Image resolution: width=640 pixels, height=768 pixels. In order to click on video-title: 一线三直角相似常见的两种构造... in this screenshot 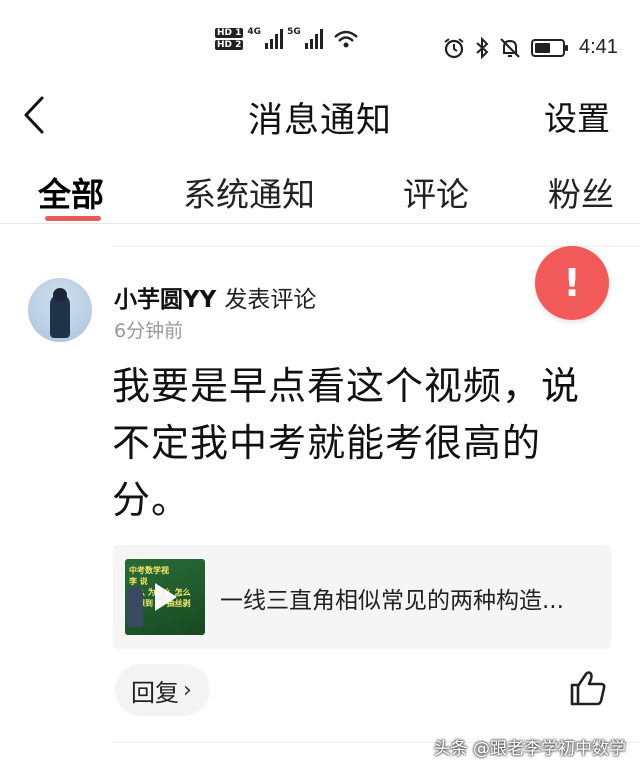, I will do `click(392, 601)`.